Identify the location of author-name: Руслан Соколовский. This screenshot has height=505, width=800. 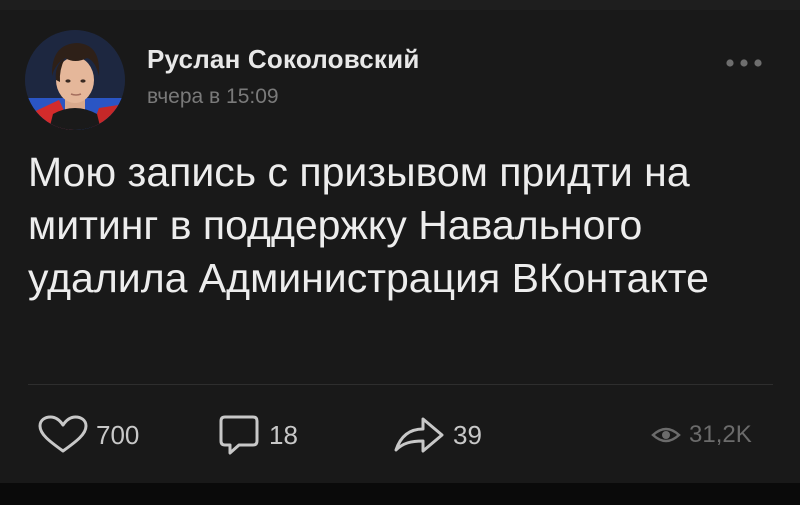
(283, 59).